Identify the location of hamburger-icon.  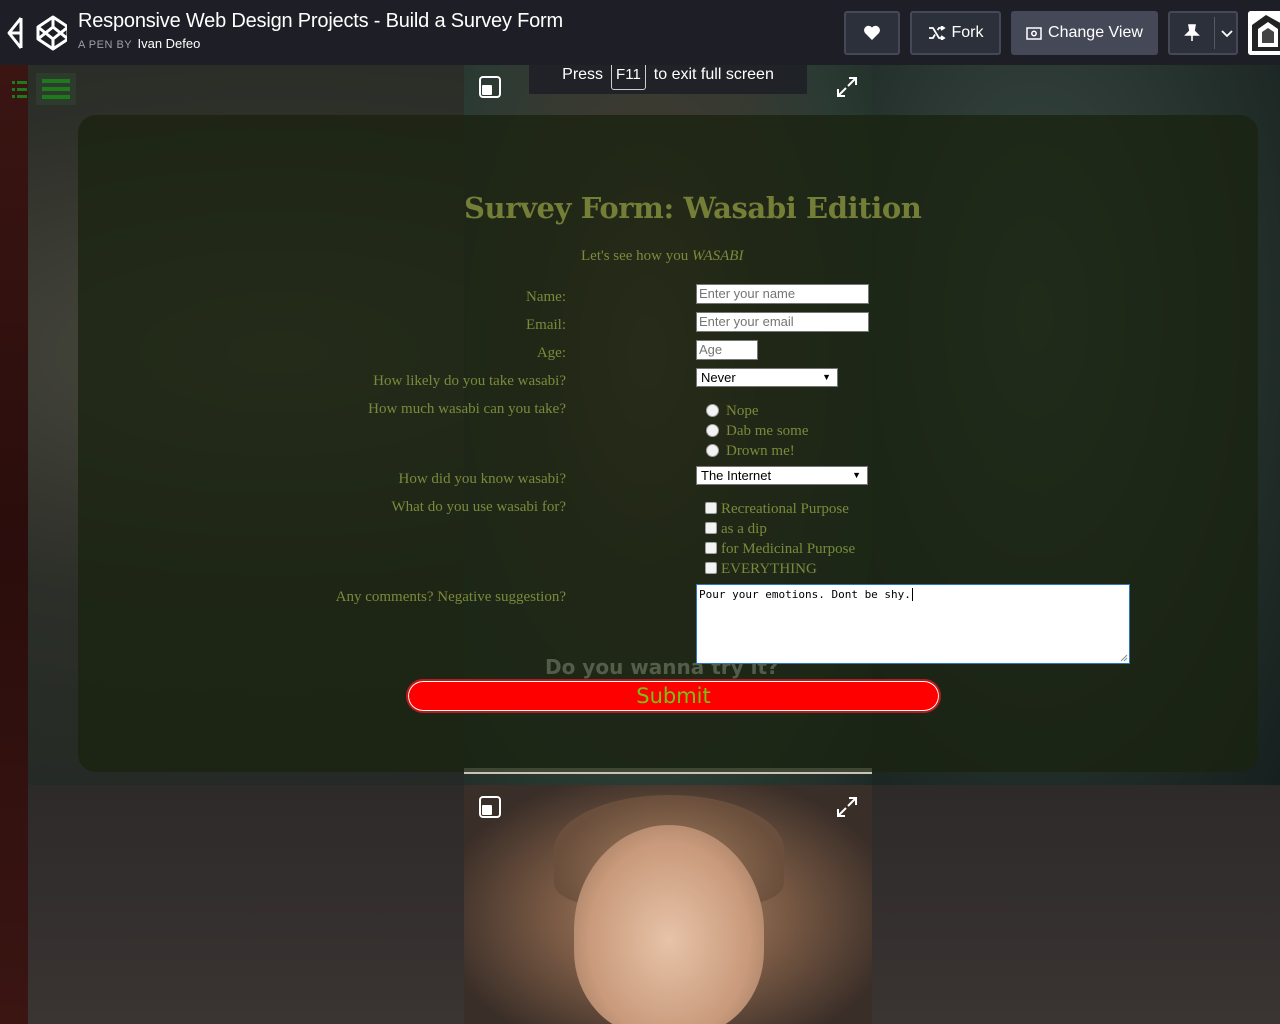
(56, 89).